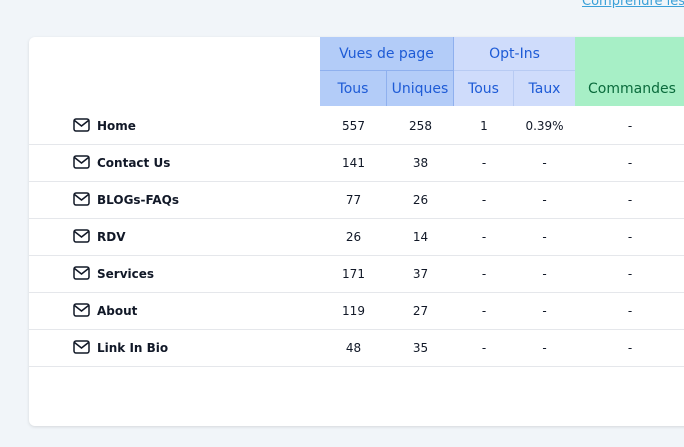 Image resolution: width=684 pixels, height=447 pixels. I want to click on header-commandes: Commandes, so click(629, 88).